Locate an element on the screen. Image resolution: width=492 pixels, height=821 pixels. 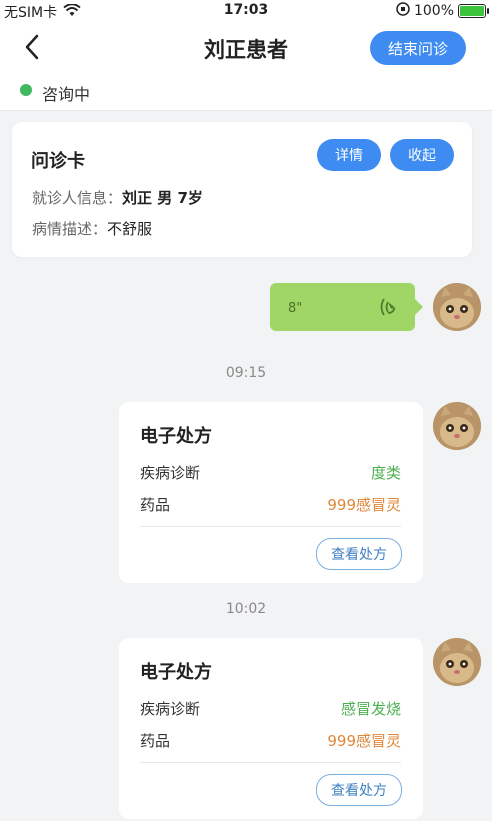
battery-fill is located at coordinates (472, 11).